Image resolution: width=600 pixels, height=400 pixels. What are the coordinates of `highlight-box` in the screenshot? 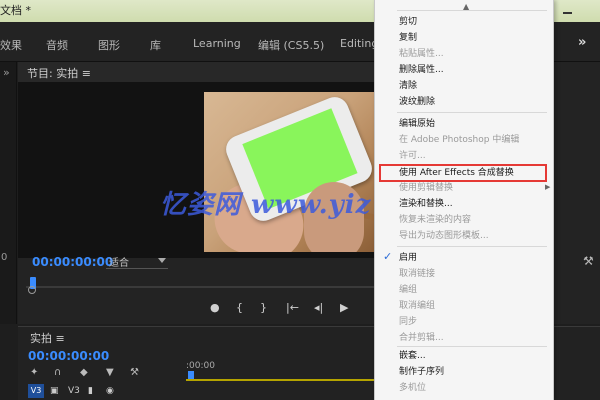 It's located at (463, 173).